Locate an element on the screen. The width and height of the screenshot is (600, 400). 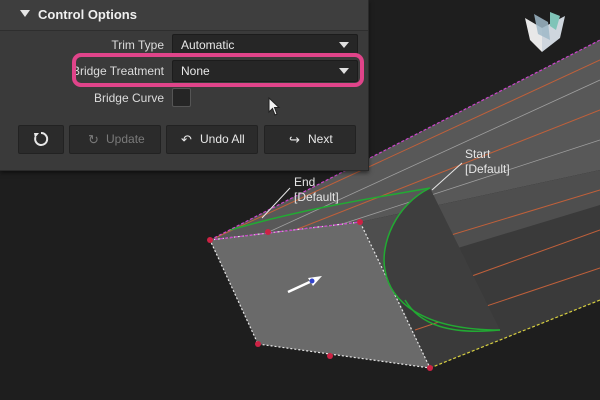
next-arrow-icon: ↪ is located at coordinates (294, 139).